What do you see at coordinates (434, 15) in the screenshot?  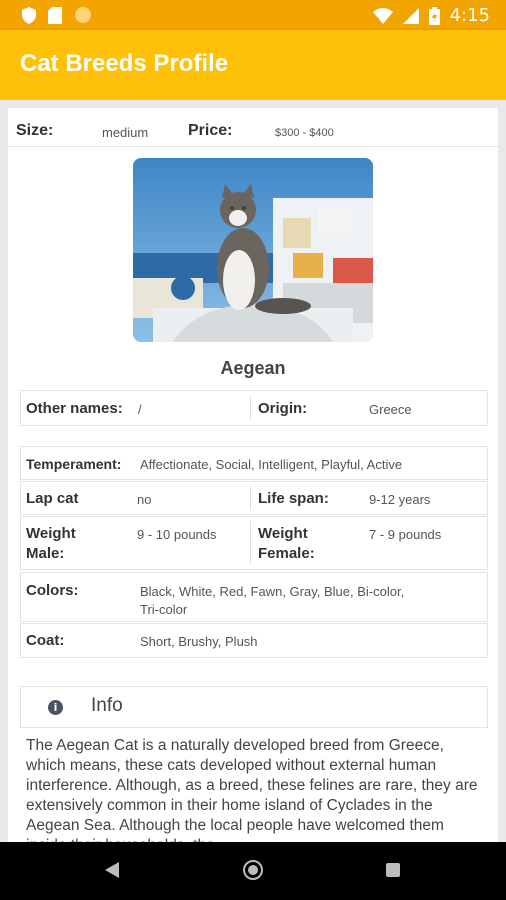 I see `battery-icon` at bounding box center [434, 15].